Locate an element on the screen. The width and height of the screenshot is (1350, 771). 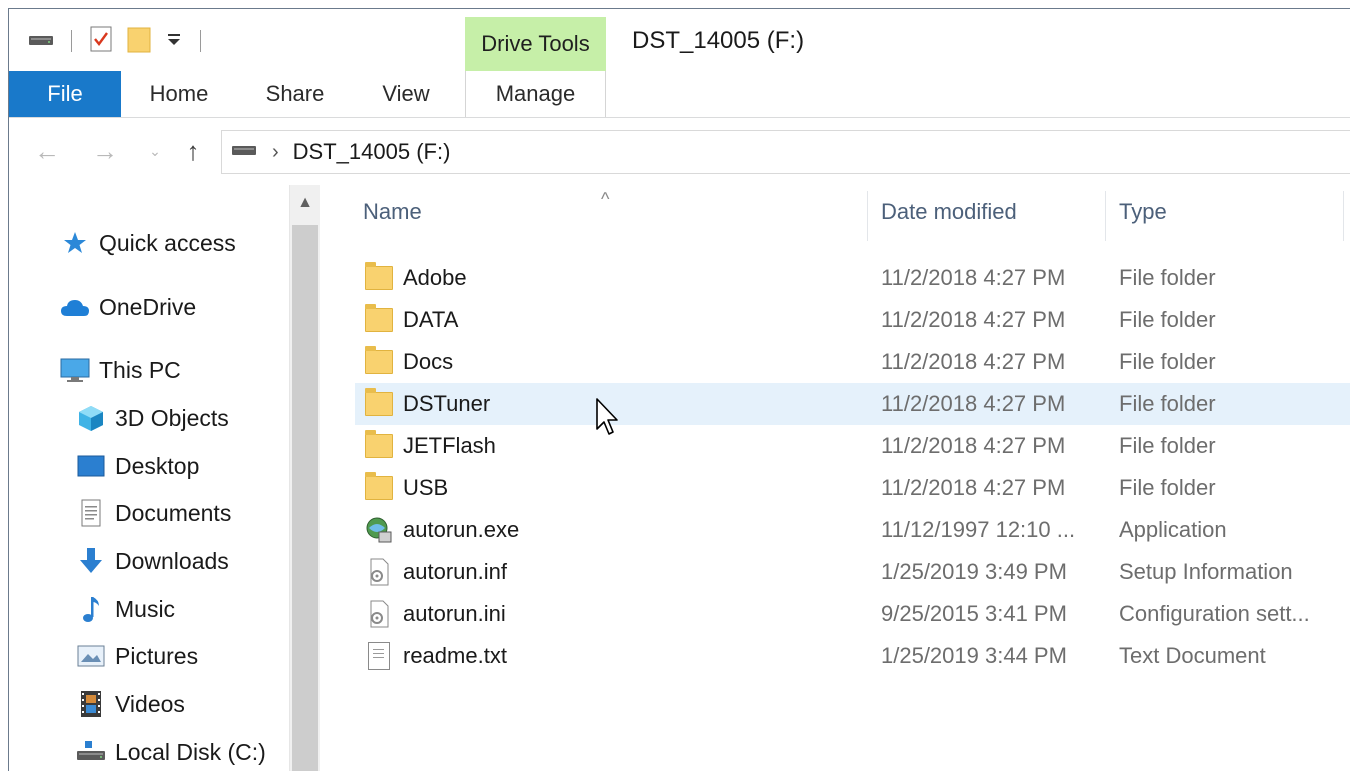
file-type: Text Document is located at coordinates (1192, 655).